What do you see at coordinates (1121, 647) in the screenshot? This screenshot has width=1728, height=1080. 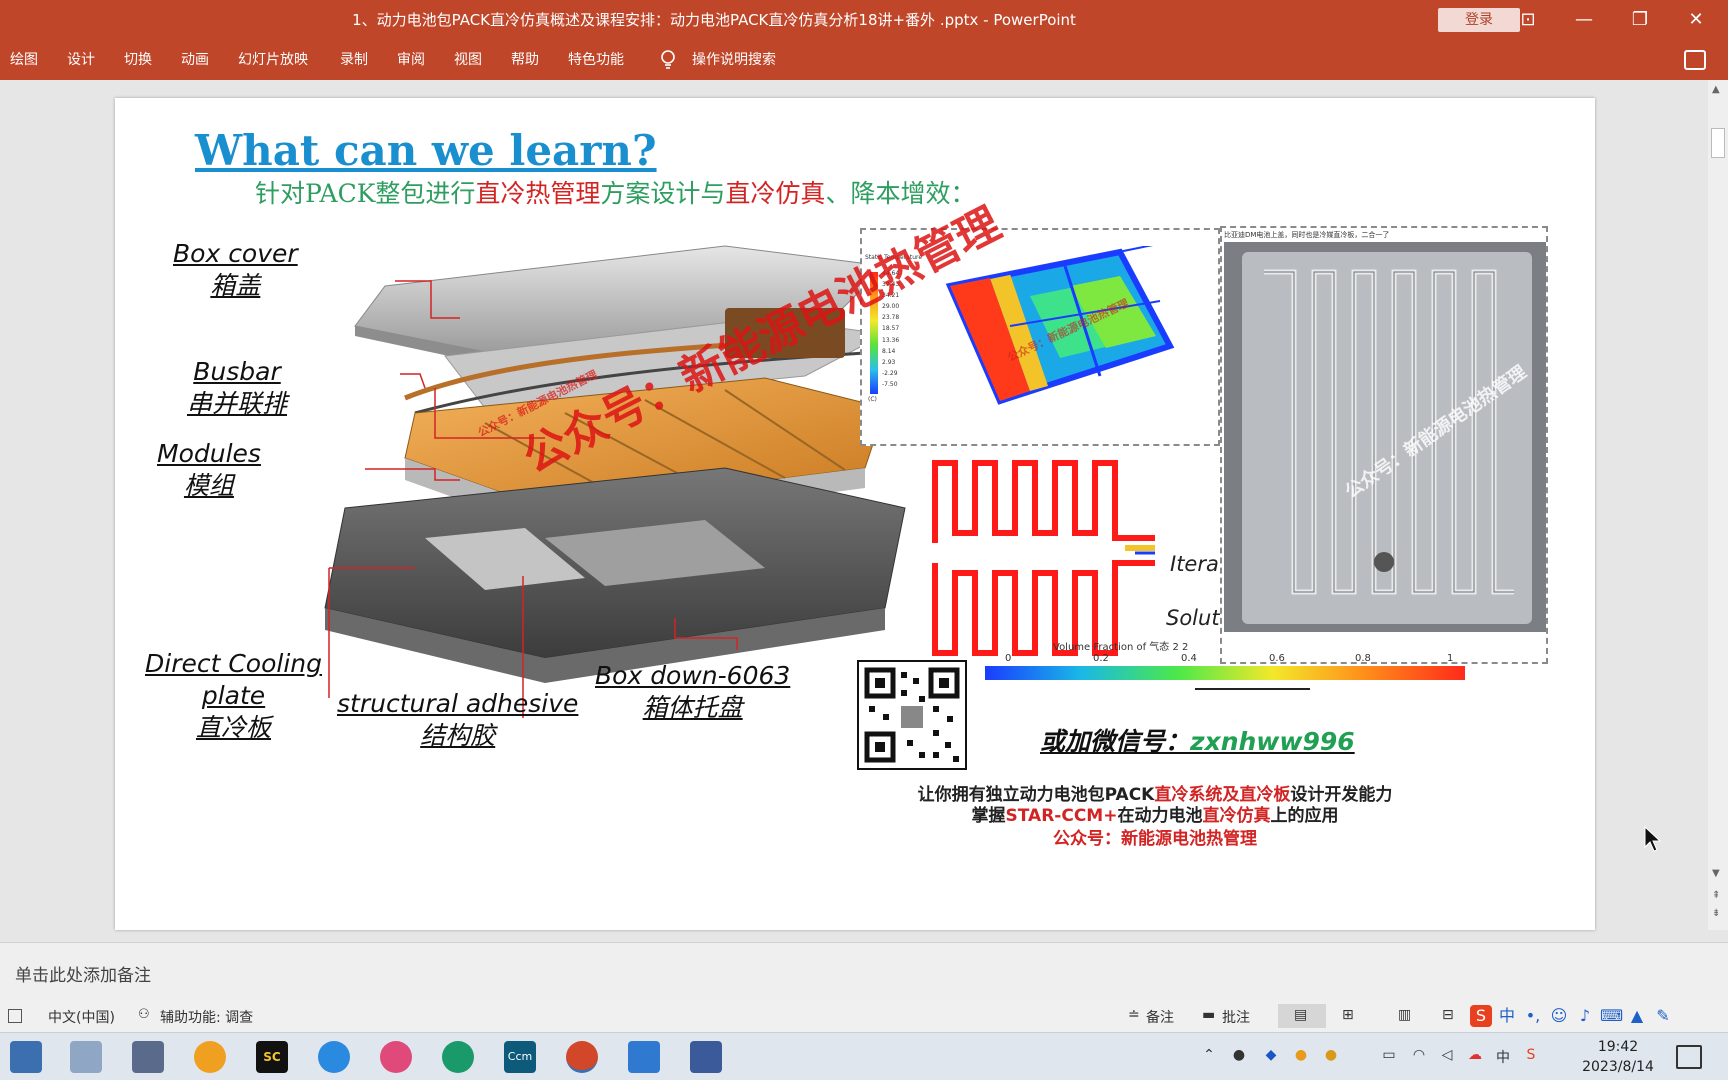 I see `colorbar-title: Volume Fraction of 气态 2 2` at bounding box center [1121, 647].